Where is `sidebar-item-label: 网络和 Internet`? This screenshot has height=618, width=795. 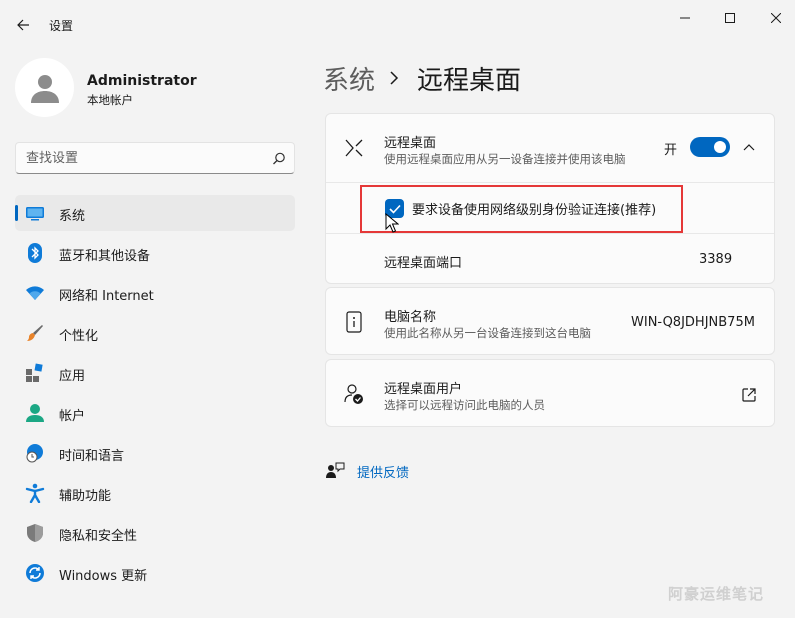 sidebar-item-label: 网络和 Internet is located at coordinates (106, 296).